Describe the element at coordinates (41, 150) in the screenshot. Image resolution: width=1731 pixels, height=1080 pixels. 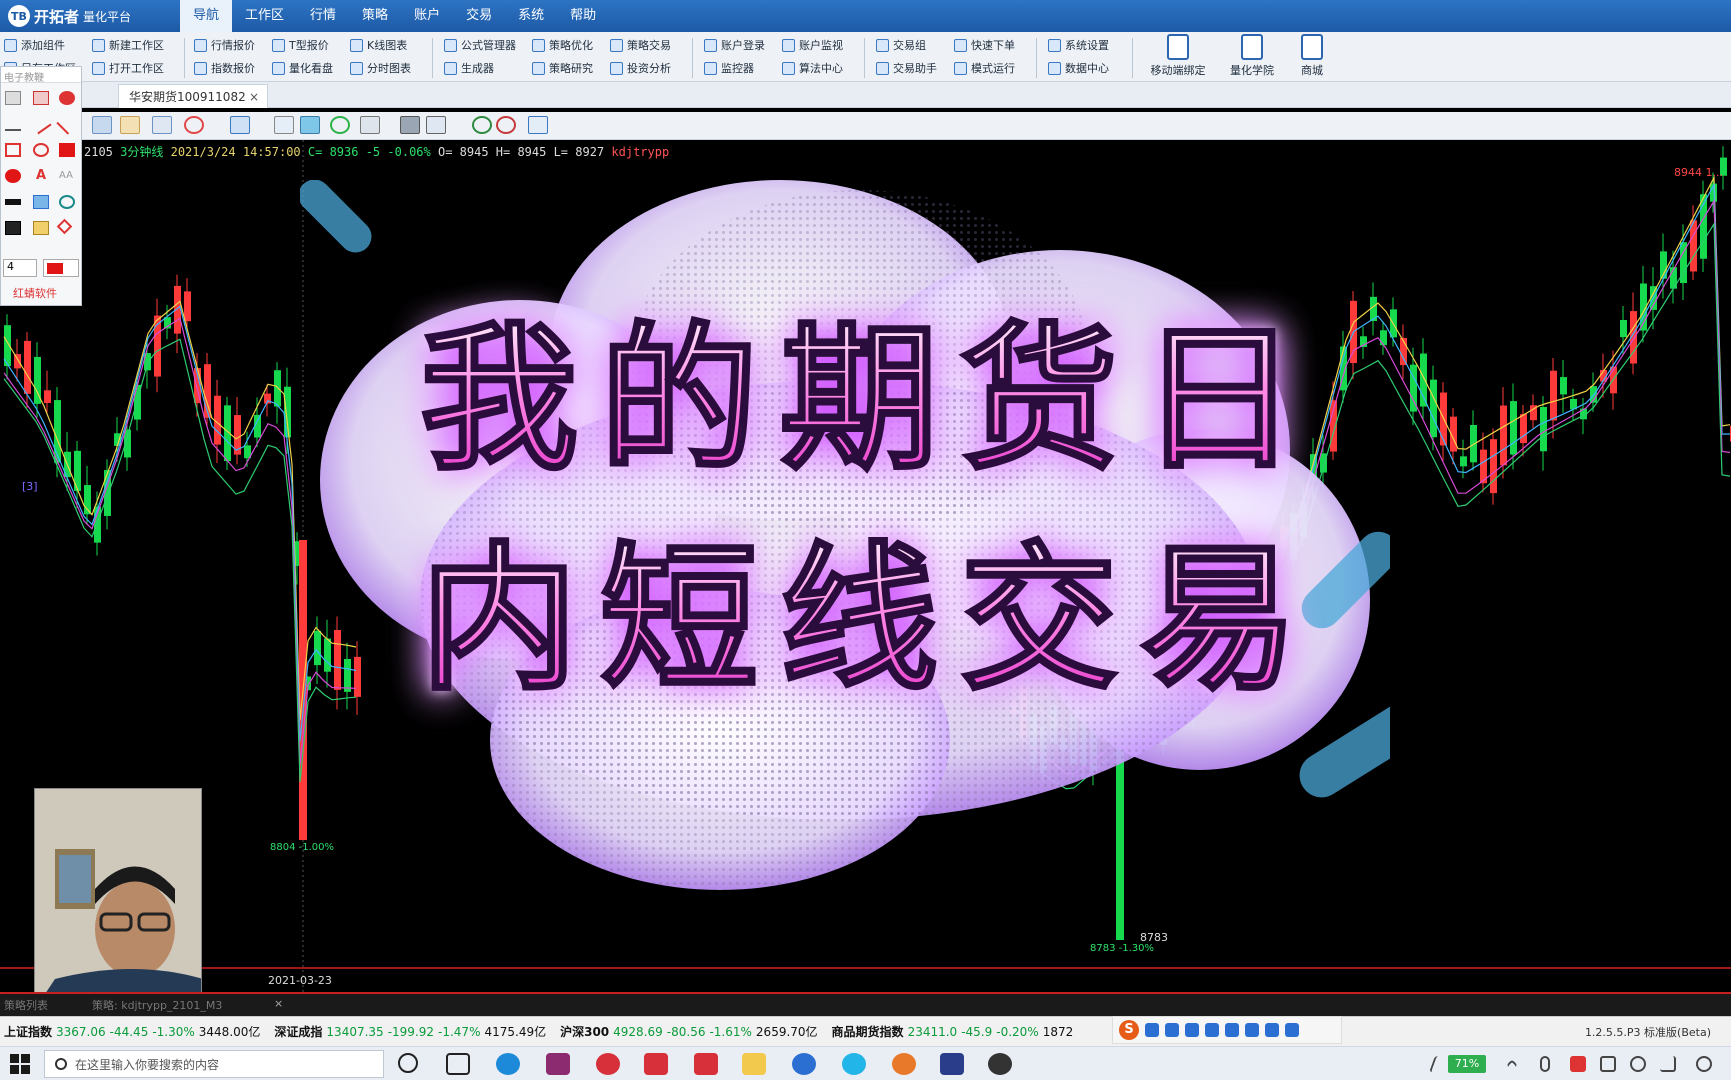
I see `ellipse-icon` at that location.